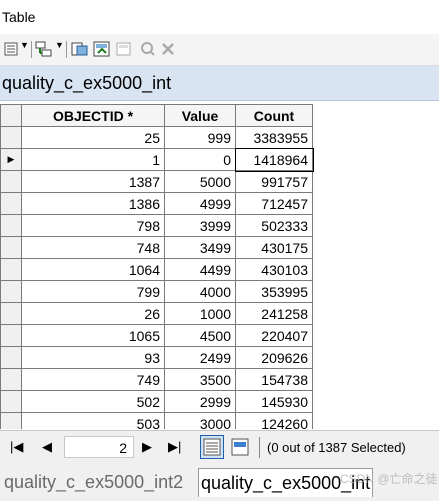 The height and width of the screenshot is (501, 439). Describe the element at coordinates (11, 159) in the screenshot. I see `row-pointer-icon: ▶` at that location.